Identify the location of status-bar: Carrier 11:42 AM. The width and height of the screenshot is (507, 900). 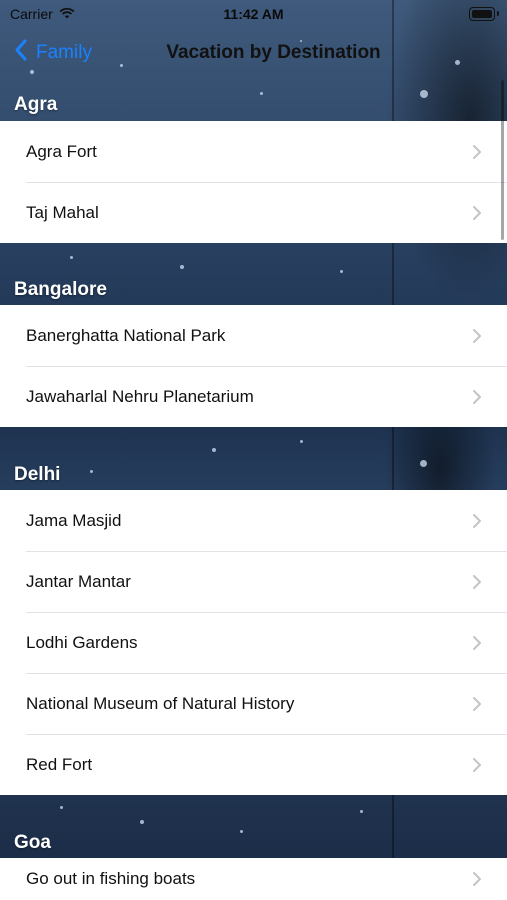
(253, 14).